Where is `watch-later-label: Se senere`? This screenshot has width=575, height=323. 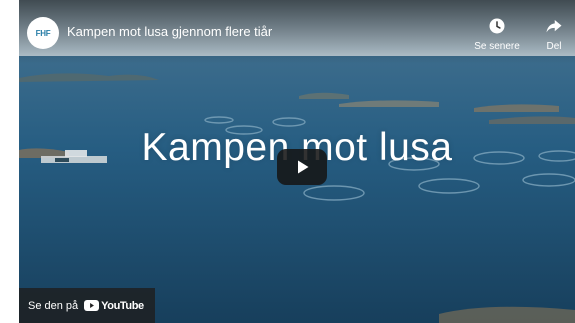 watch-later-label: Se senere is located at coordinates (497, 46).